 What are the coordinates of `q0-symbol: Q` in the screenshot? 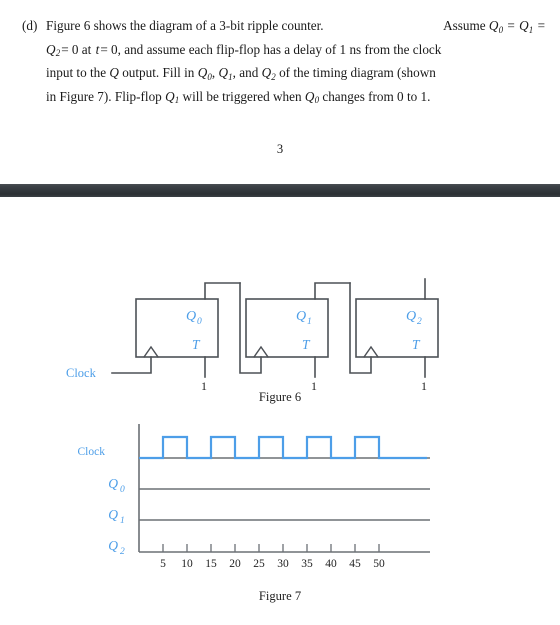 It's located at (493, 25).